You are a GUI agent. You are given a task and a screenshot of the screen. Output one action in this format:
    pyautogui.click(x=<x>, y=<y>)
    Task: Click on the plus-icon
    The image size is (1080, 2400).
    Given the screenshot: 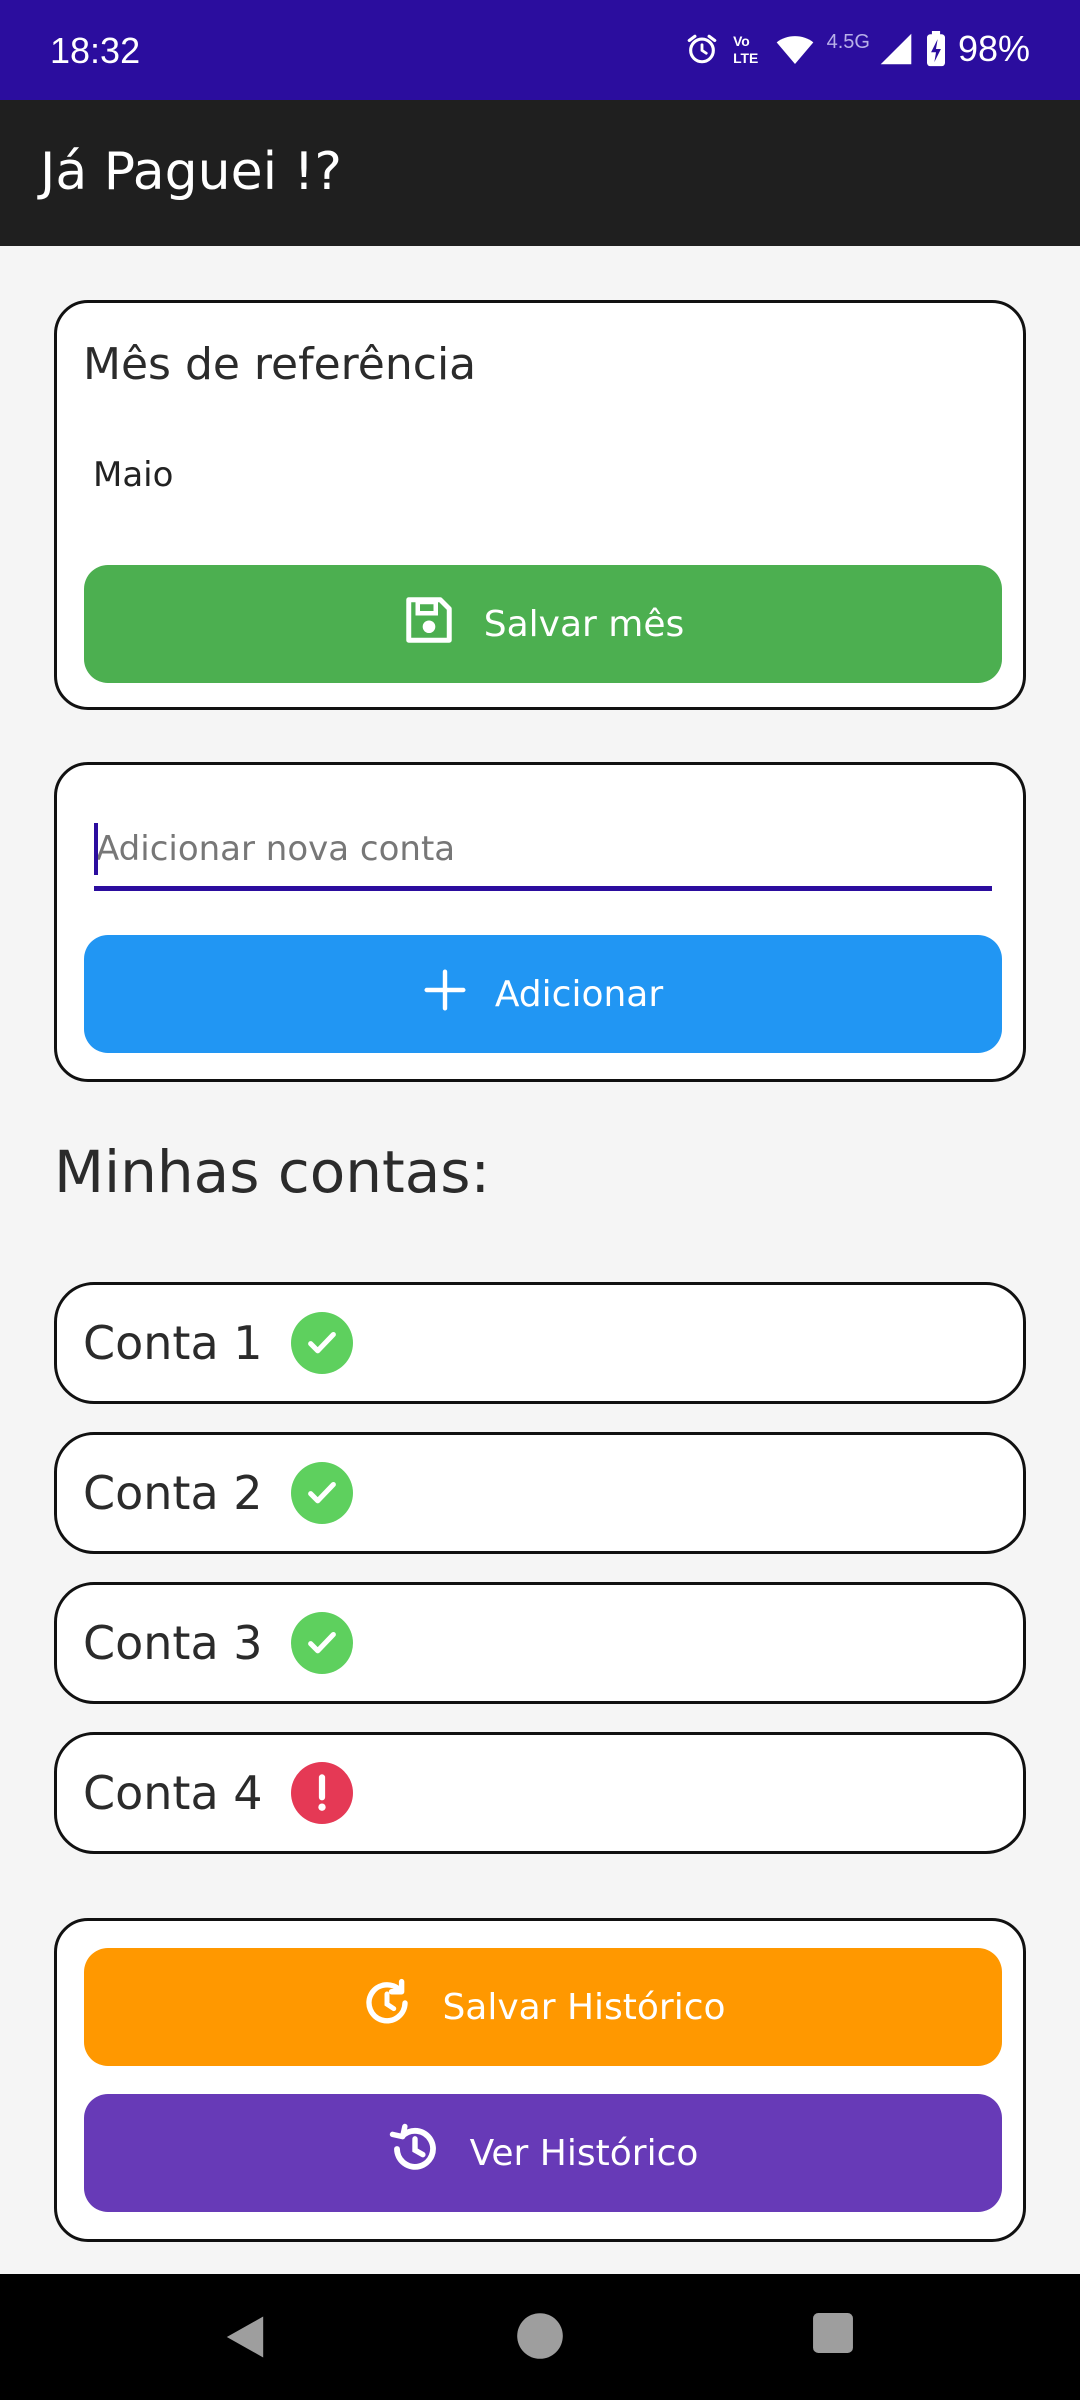 What is the action you would take?
    pyautogui.click(x=445, y=994)
    